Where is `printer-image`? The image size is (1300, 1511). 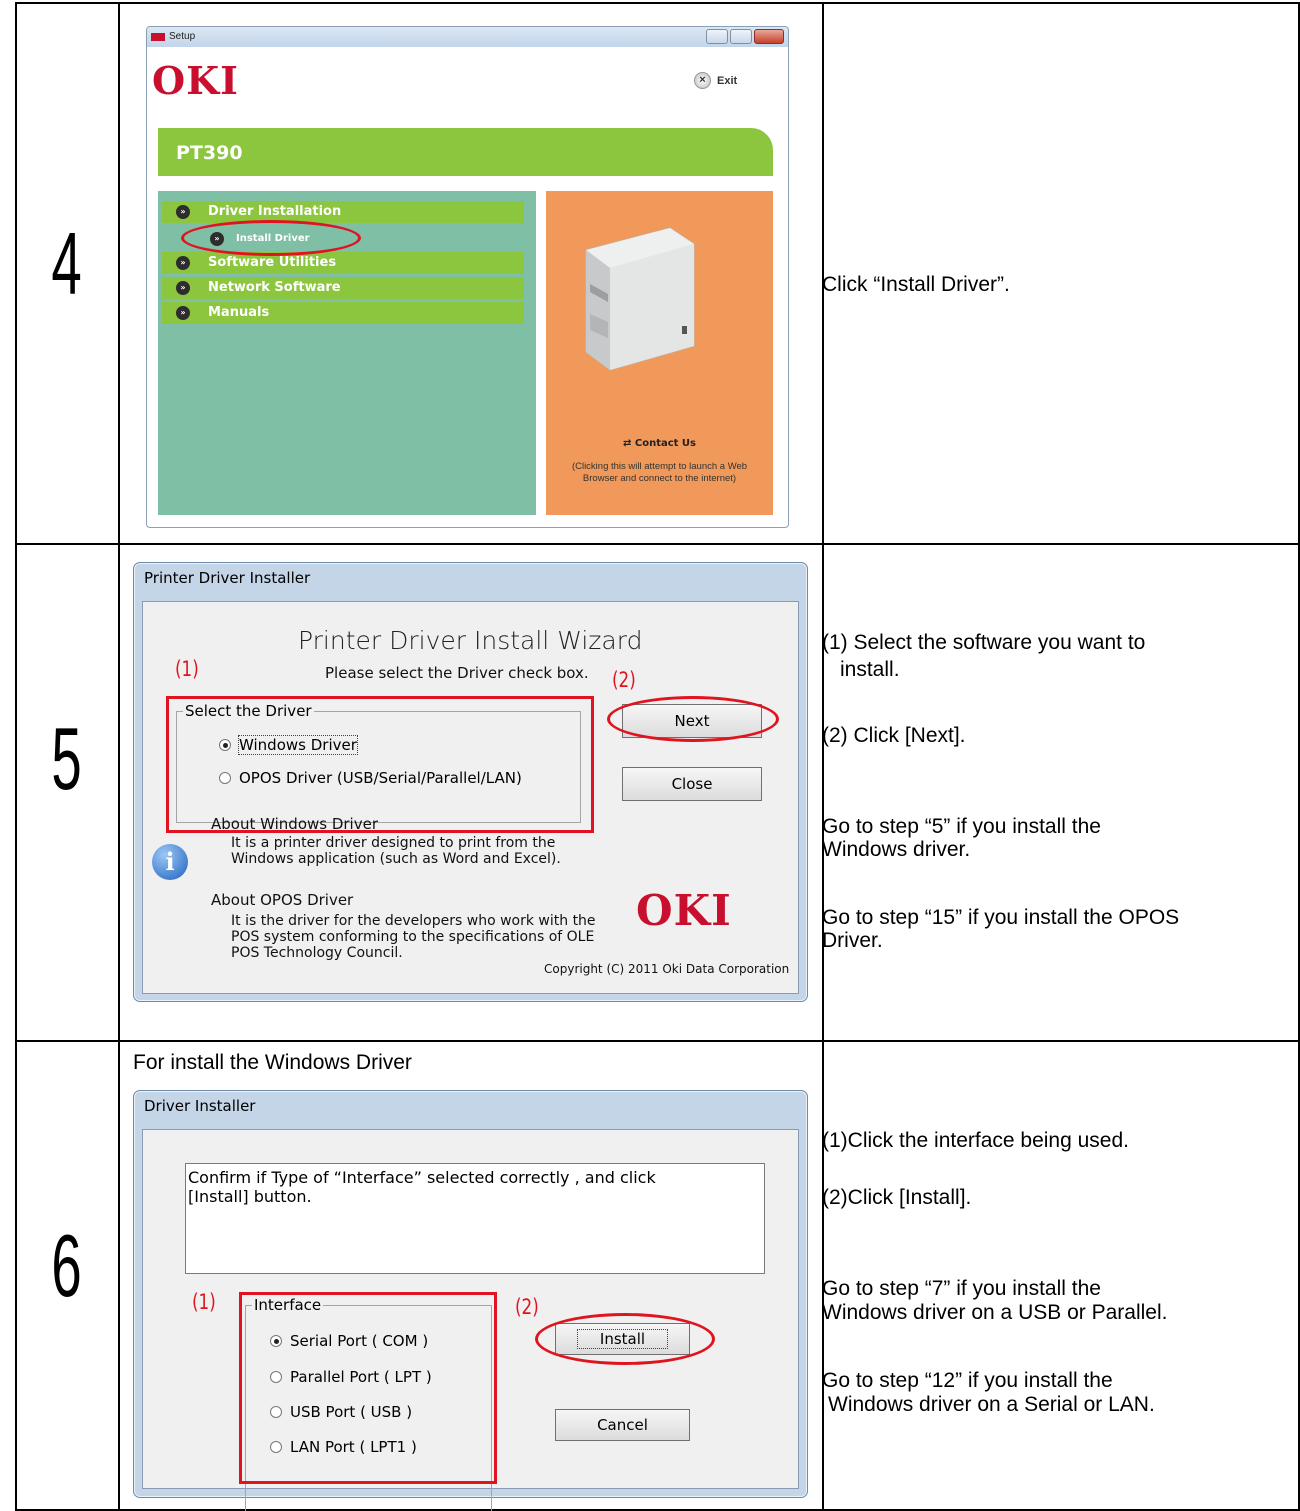
printer-image is located at coordinates (640, 299).